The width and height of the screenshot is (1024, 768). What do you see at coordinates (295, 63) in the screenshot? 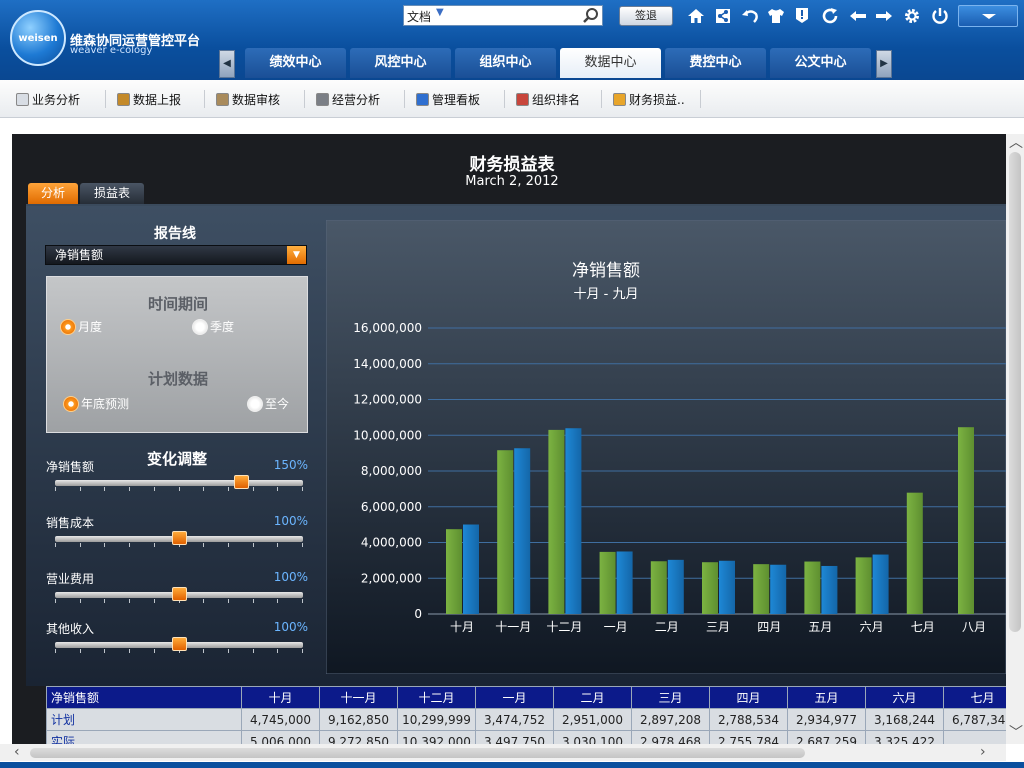
I see `nav-tab-0: 绩效中心` at bounding box center [295, 63].